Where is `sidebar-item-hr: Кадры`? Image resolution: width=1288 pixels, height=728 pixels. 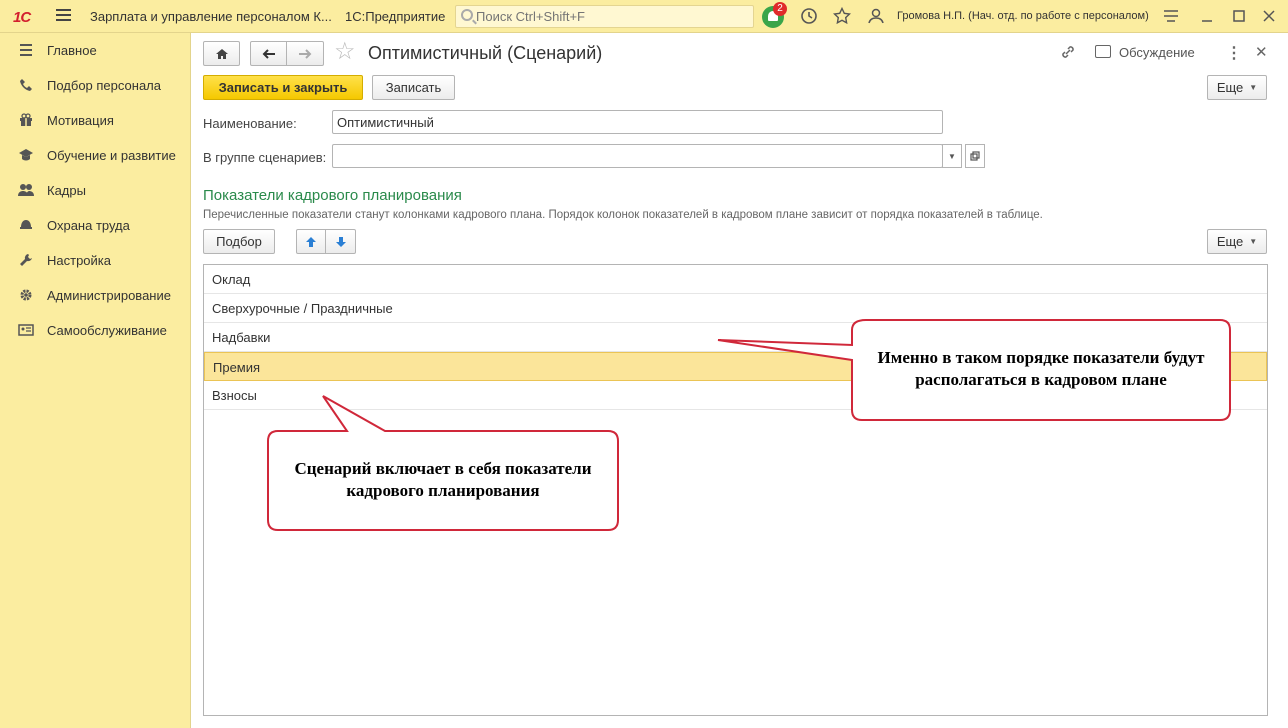 sidebar-item-hr: Кадры is located at coordinates (95, 190).